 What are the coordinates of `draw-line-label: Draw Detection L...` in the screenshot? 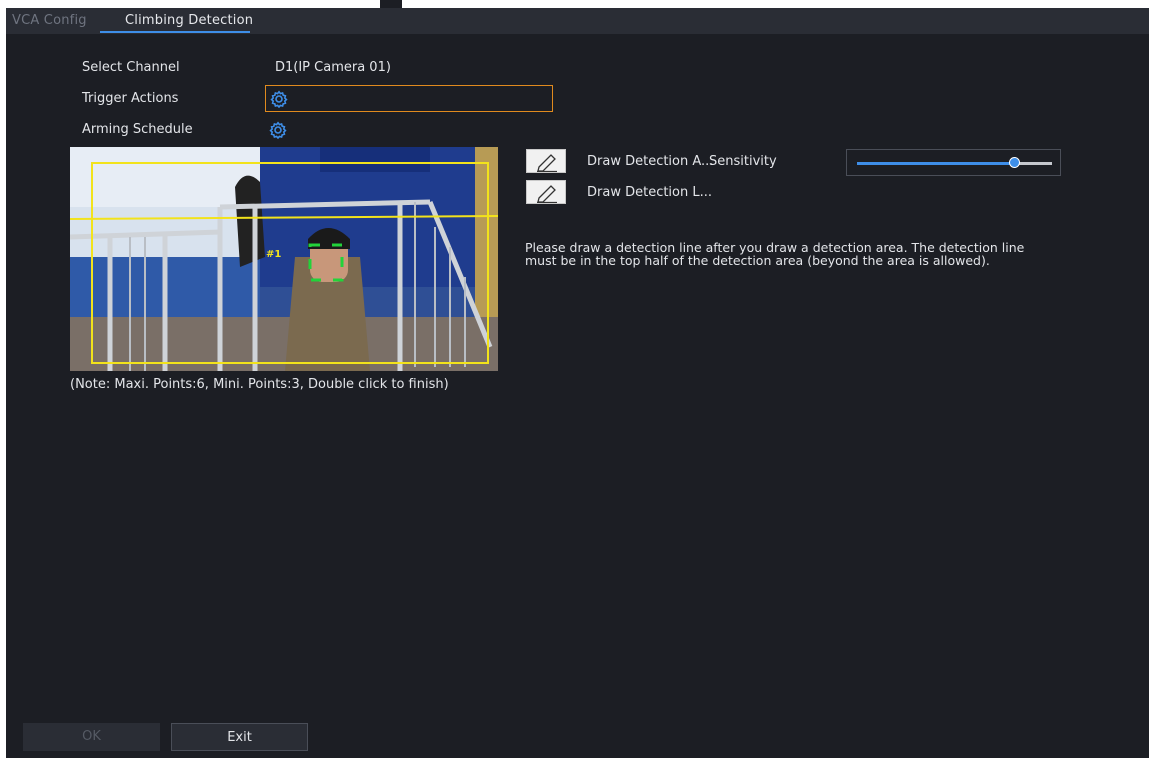 It's located at (650, 192).